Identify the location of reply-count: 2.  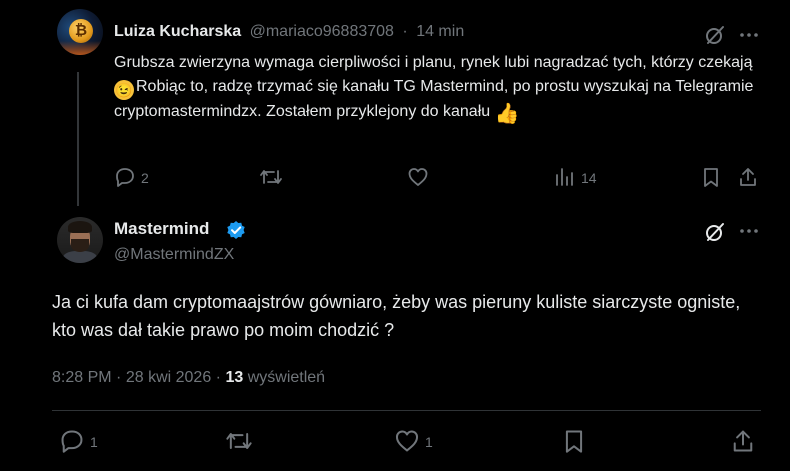
(145, 178).